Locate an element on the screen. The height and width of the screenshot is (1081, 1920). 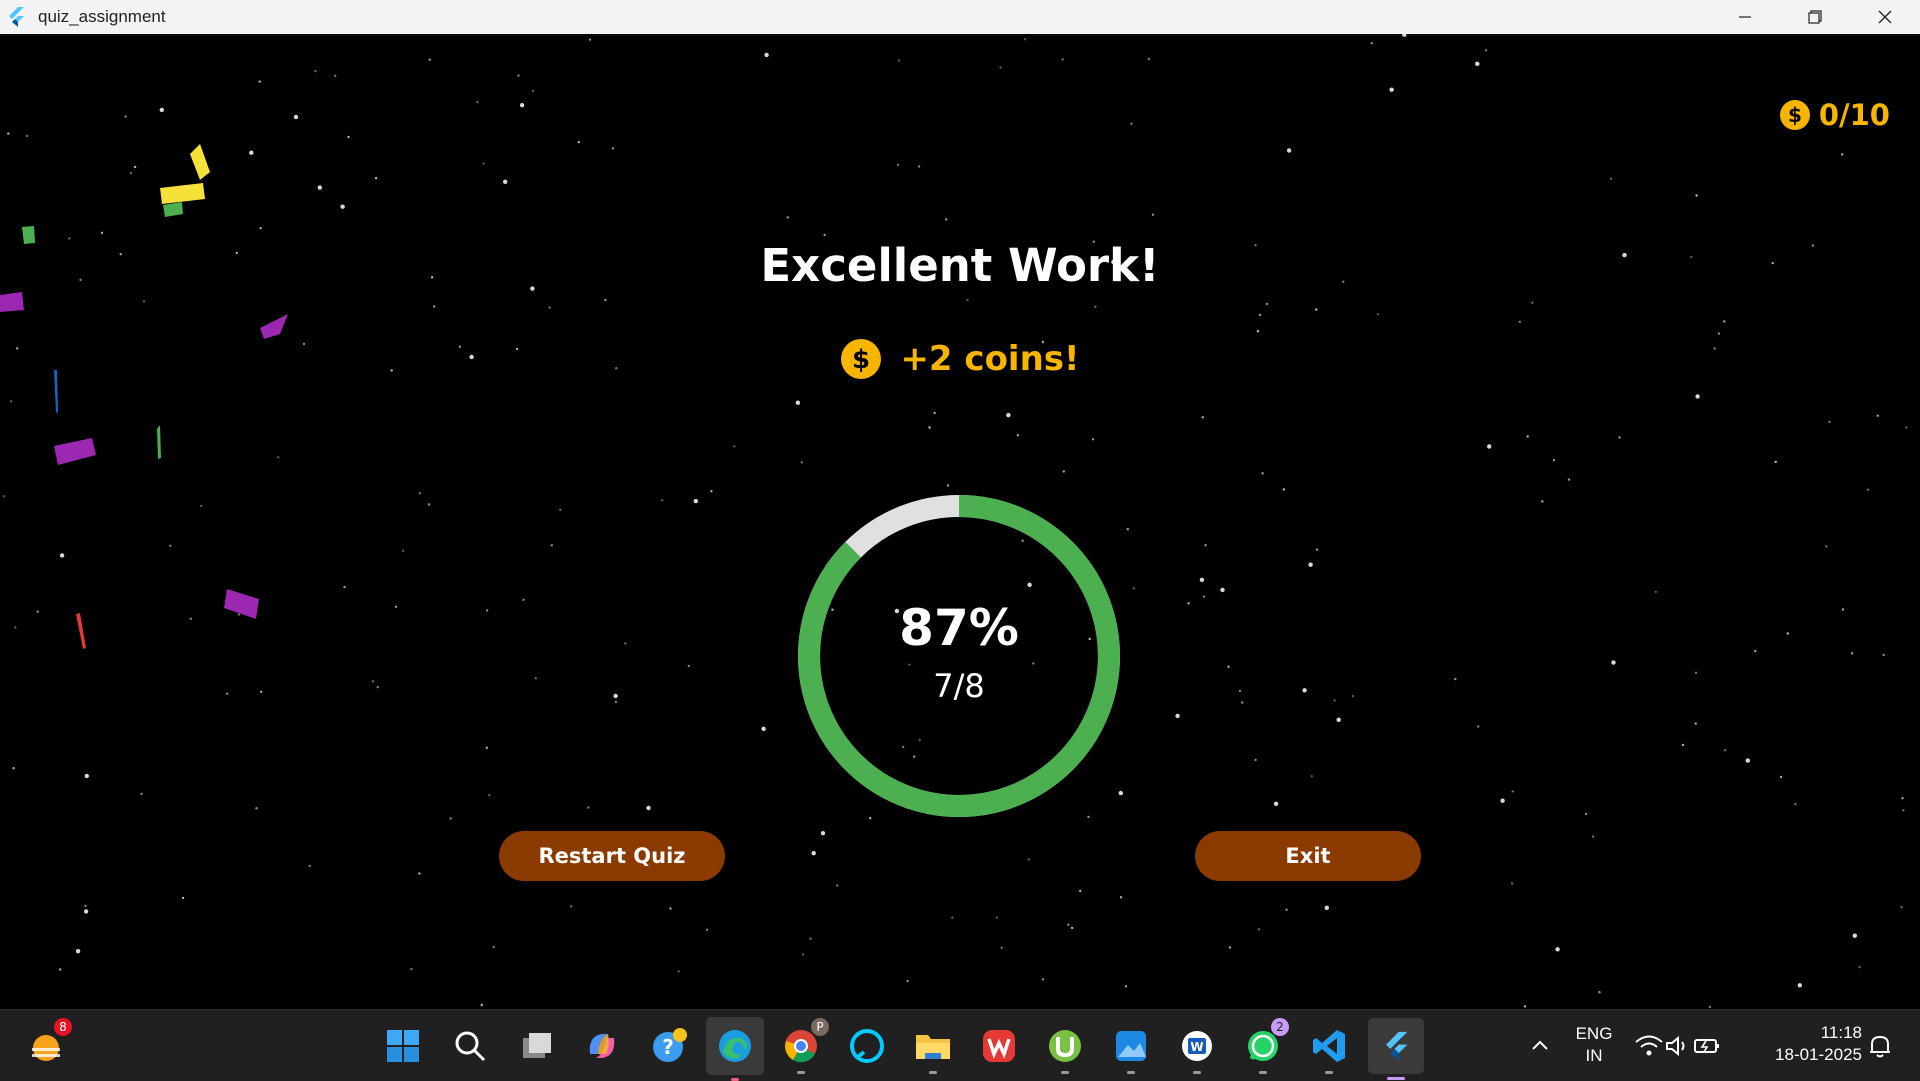
volume-icon is located at coordinates (1675, 1046).